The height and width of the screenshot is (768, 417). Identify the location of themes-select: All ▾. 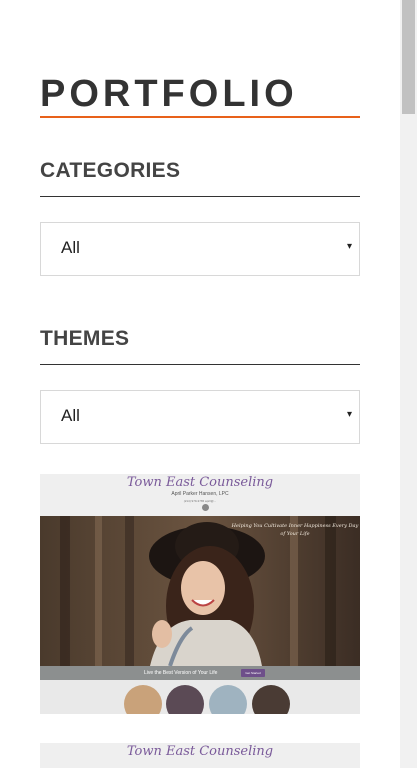
(200, 417).